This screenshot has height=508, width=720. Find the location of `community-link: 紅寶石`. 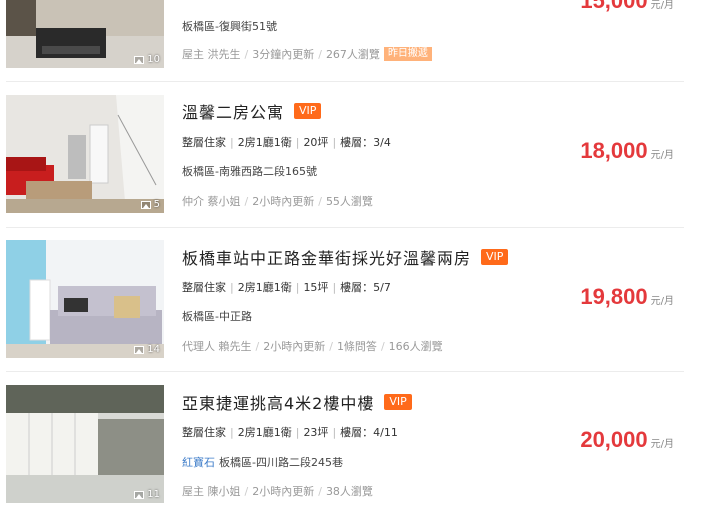

community-link: 紅寶石 is located at coordinates (198, 462).